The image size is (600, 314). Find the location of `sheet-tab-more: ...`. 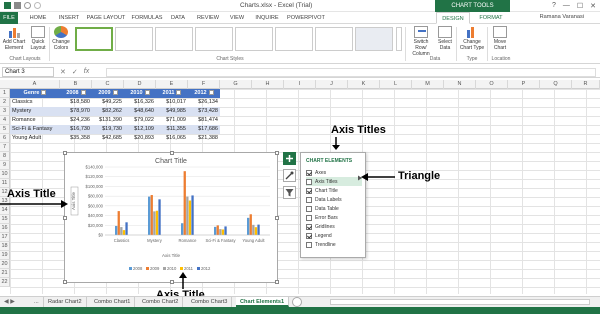

sheet-tab-more: ... is located at coordinates (37, 302).